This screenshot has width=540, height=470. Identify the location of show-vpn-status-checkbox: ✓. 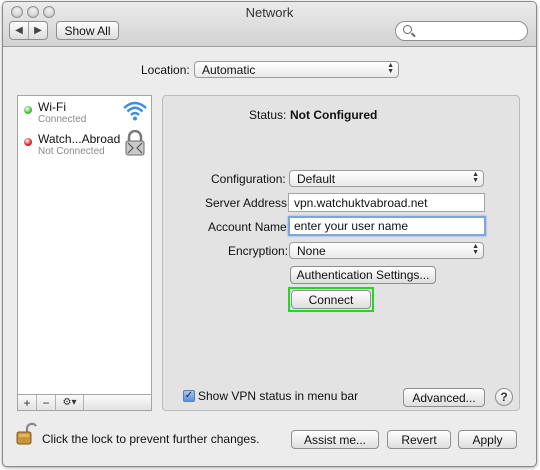
(189, 396).